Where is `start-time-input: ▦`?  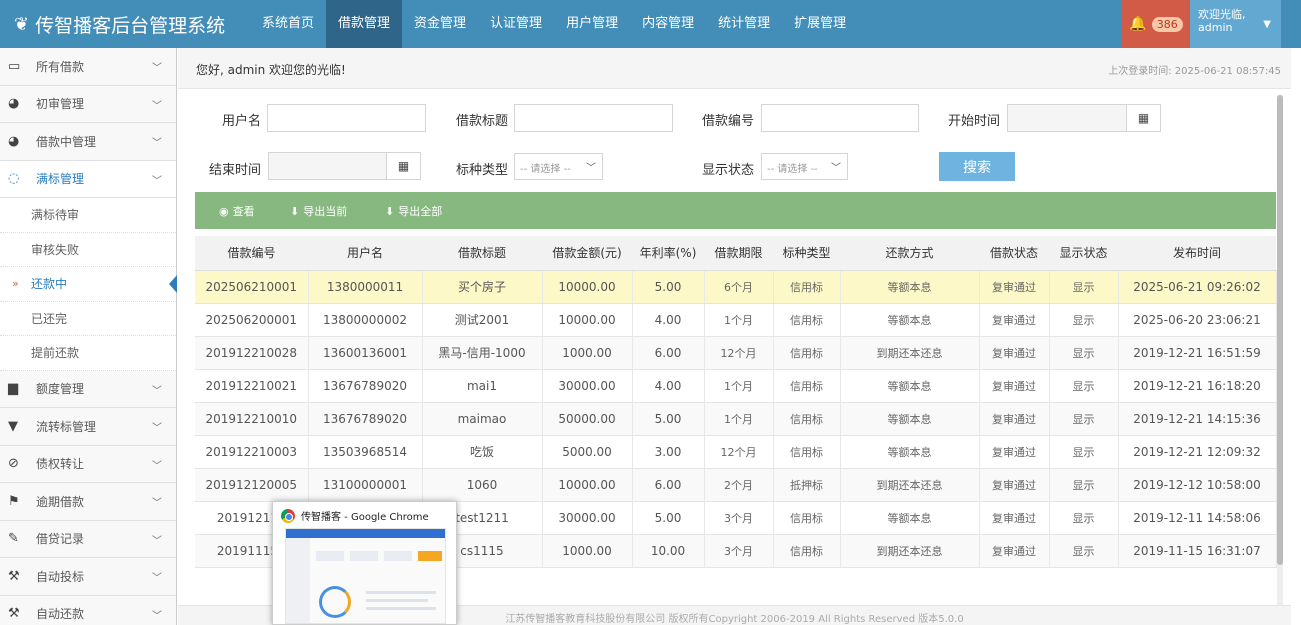 start-time-input: ▦ is located at coordinates (1084, 118).